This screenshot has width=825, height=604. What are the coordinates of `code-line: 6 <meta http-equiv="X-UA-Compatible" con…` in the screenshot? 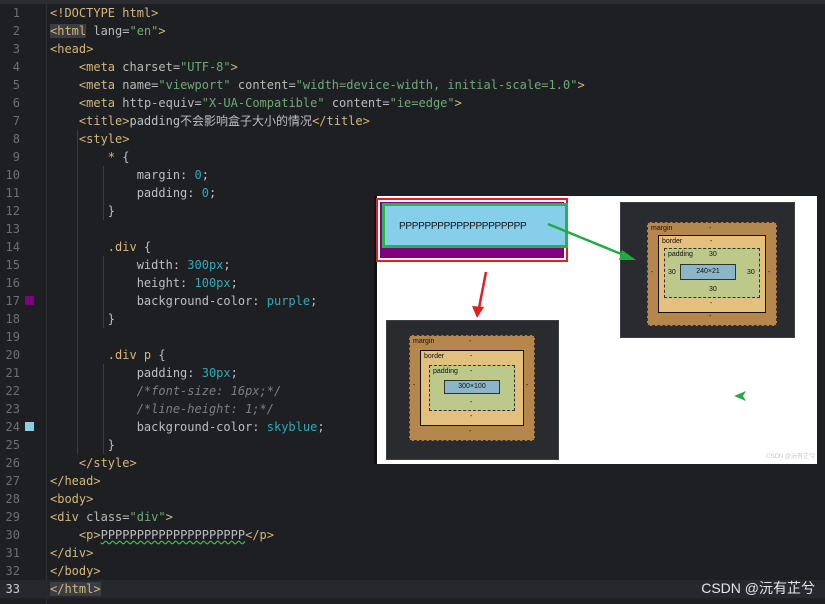 It's located at (237, 103).